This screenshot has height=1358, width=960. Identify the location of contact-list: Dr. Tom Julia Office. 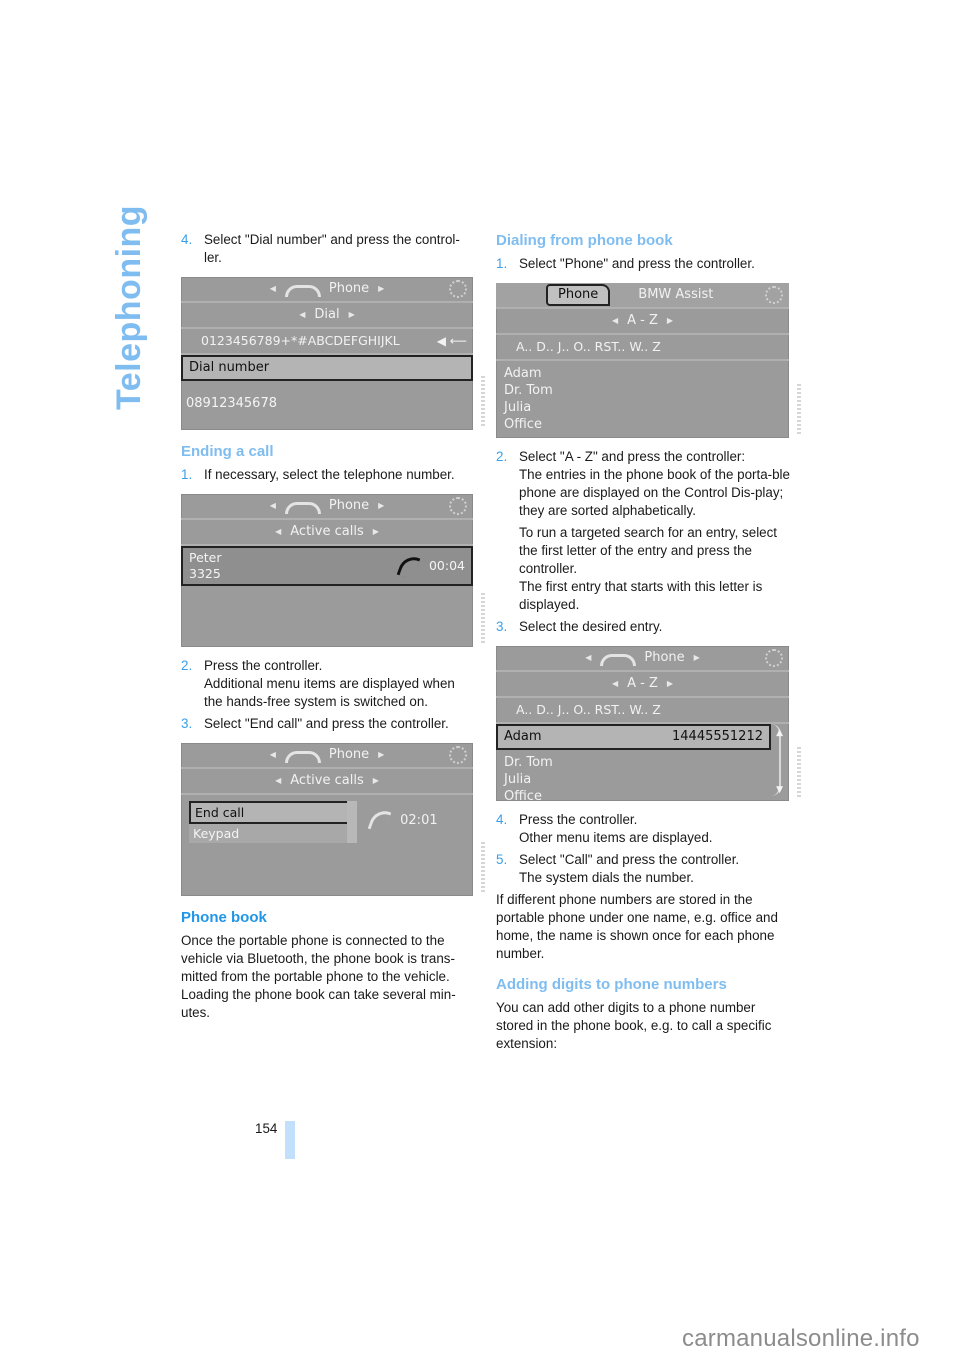
(642, 779).